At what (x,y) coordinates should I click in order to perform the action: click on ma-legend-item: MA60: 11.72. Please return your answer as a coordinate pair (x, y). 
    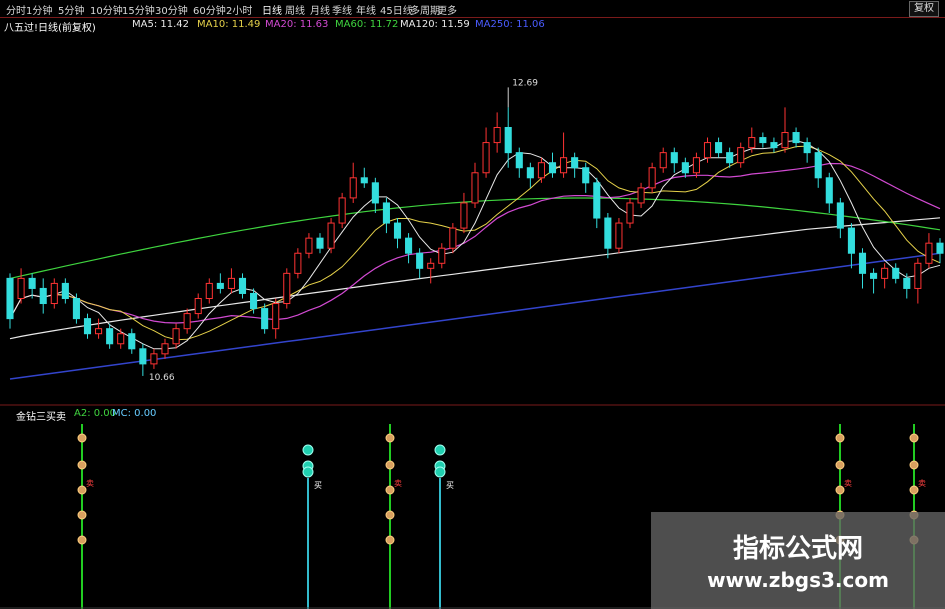
    Looking at the image, I should click on (367, 24).